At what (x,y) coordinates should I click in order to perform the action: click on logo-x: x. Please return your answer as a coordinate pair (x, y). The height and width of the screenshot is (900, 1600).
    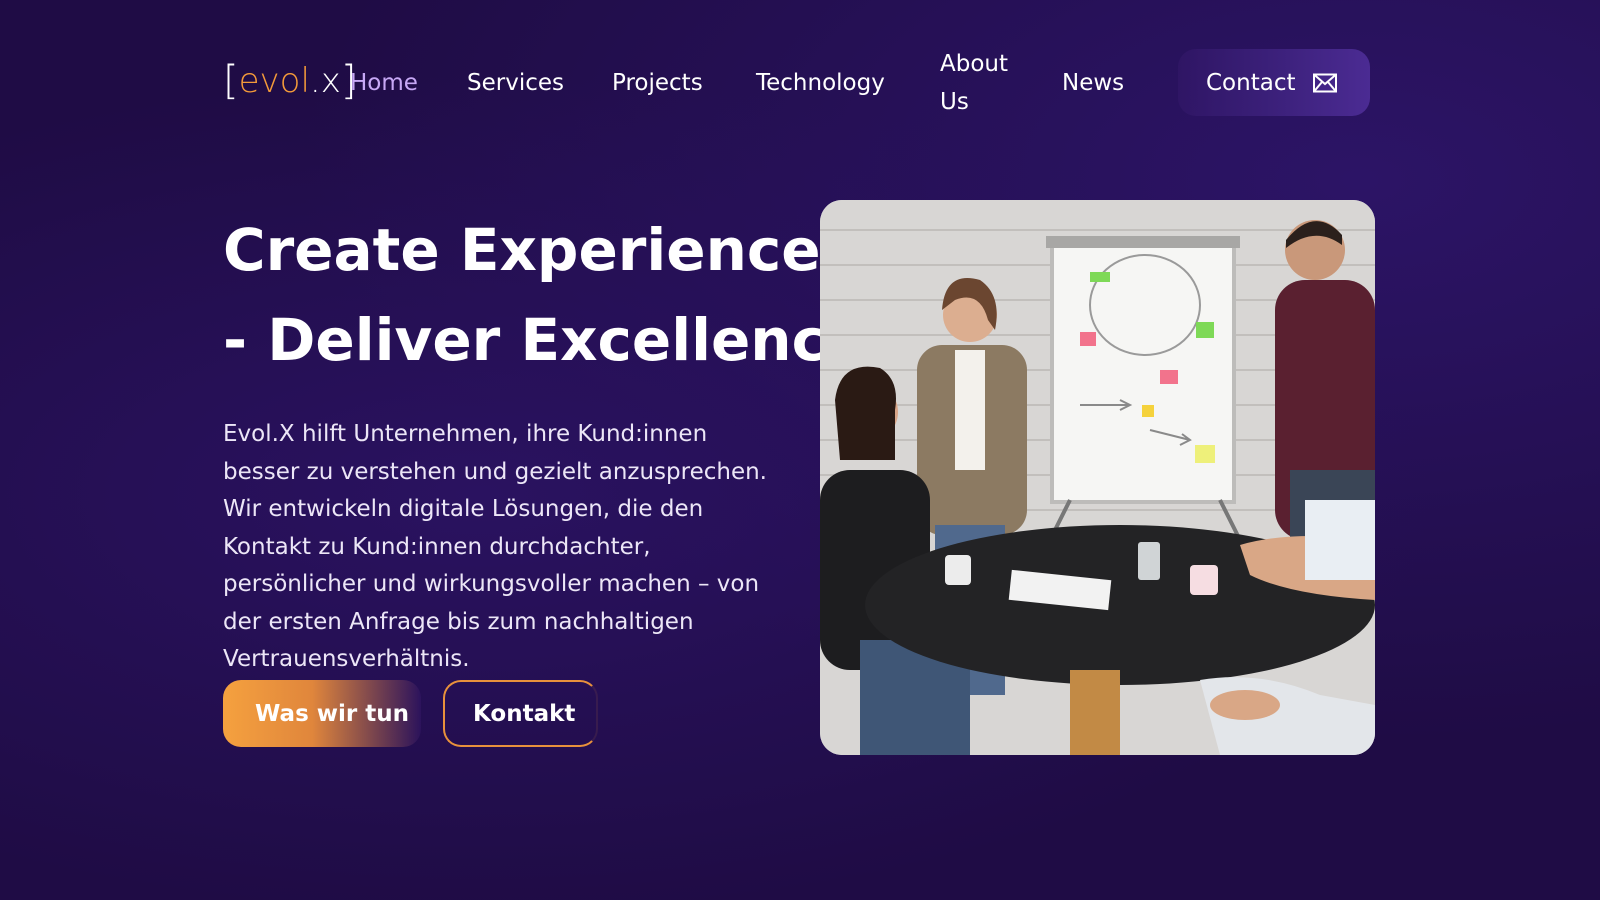
    Looking at the image, I should click on (330, 81).